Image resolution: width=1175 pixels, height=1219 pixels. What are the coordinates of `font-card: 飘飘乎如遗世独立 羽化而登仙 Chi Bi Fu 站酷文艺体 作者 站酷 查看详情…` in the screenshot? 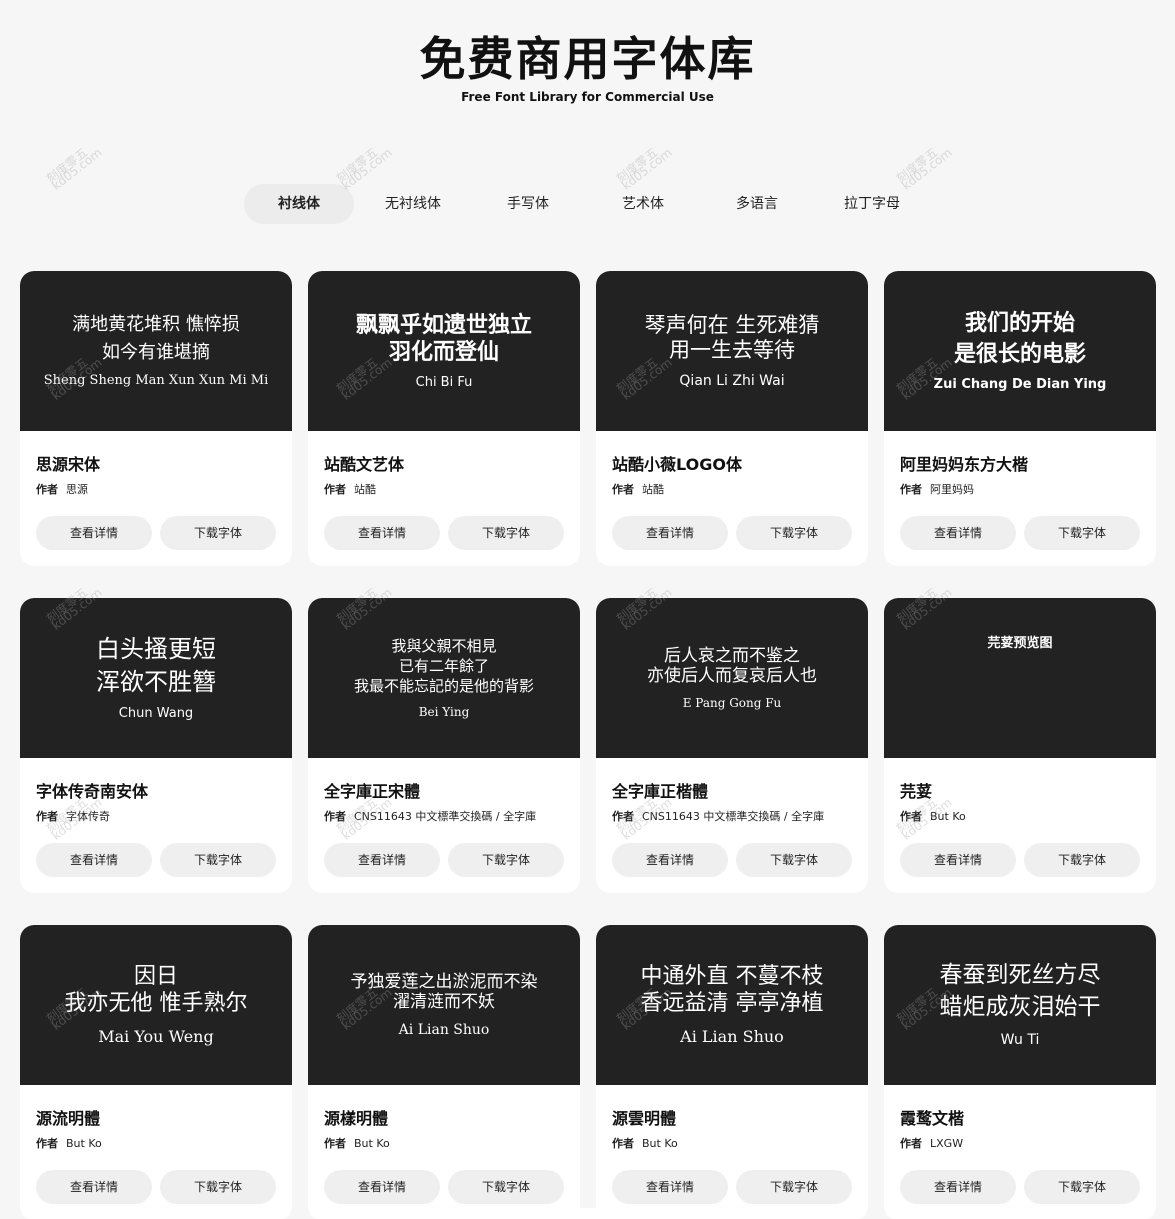 It's located at (444, 418).